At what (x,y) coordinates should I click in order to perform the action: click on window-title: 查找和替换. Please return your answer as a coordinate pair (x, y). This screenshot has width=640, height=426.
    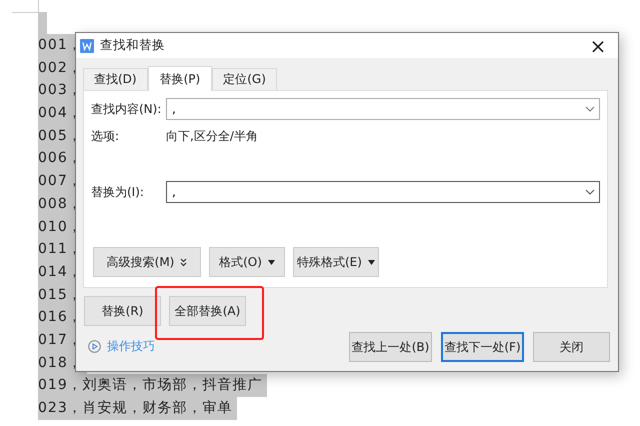
    Looking at the image, I should click on (133, 45).